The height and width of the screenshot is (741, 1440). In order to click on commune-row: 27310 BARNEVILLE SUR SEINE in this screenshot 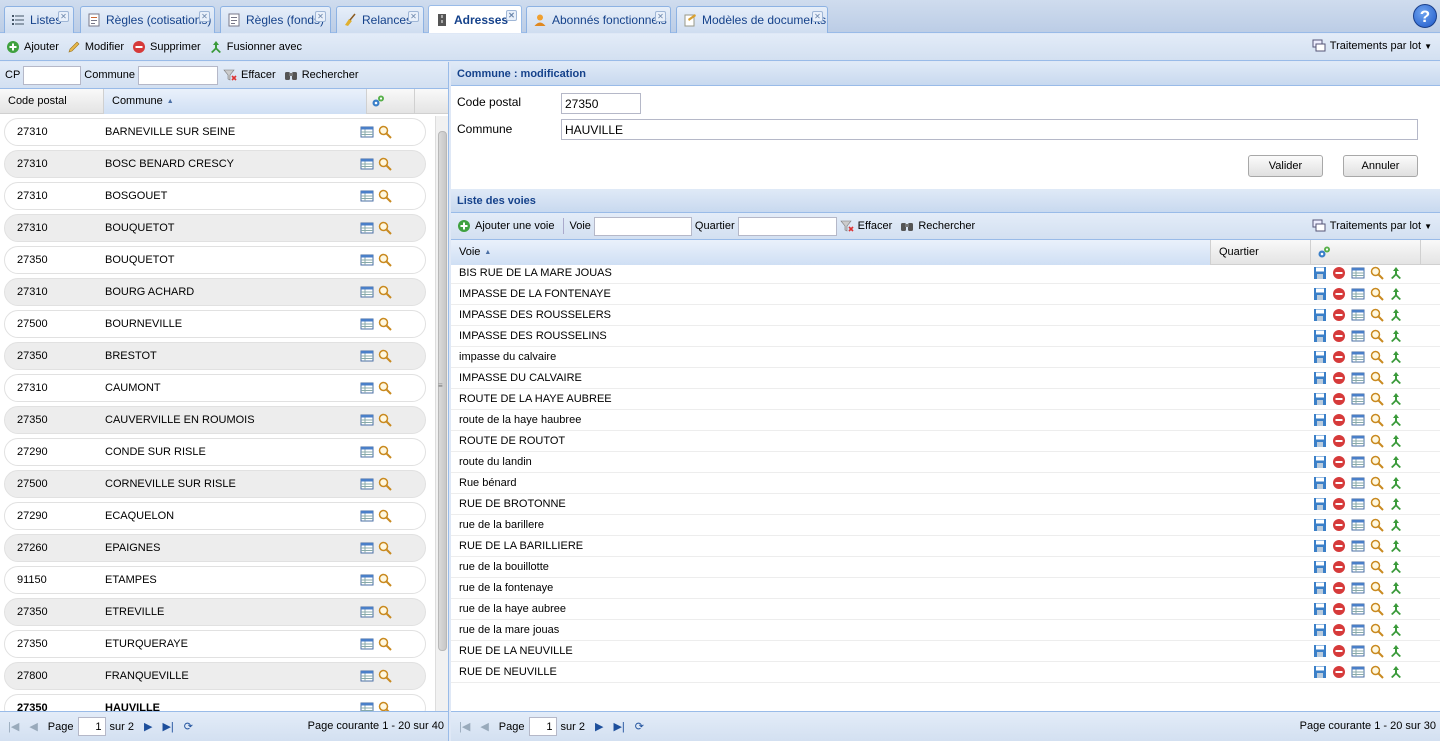, I will do `click(215, 132)`.